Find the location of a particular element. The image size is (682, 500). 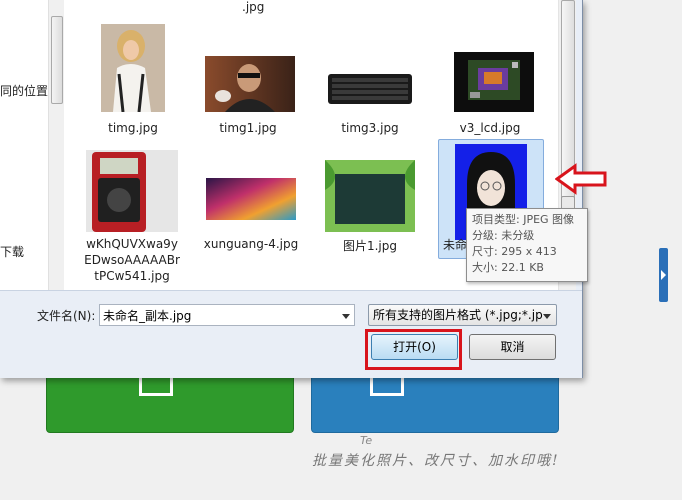

file-item: wKhQUVXwa9y EDwsoAAAAABr tPCw541.jpg is located at coordinates (132, 218).